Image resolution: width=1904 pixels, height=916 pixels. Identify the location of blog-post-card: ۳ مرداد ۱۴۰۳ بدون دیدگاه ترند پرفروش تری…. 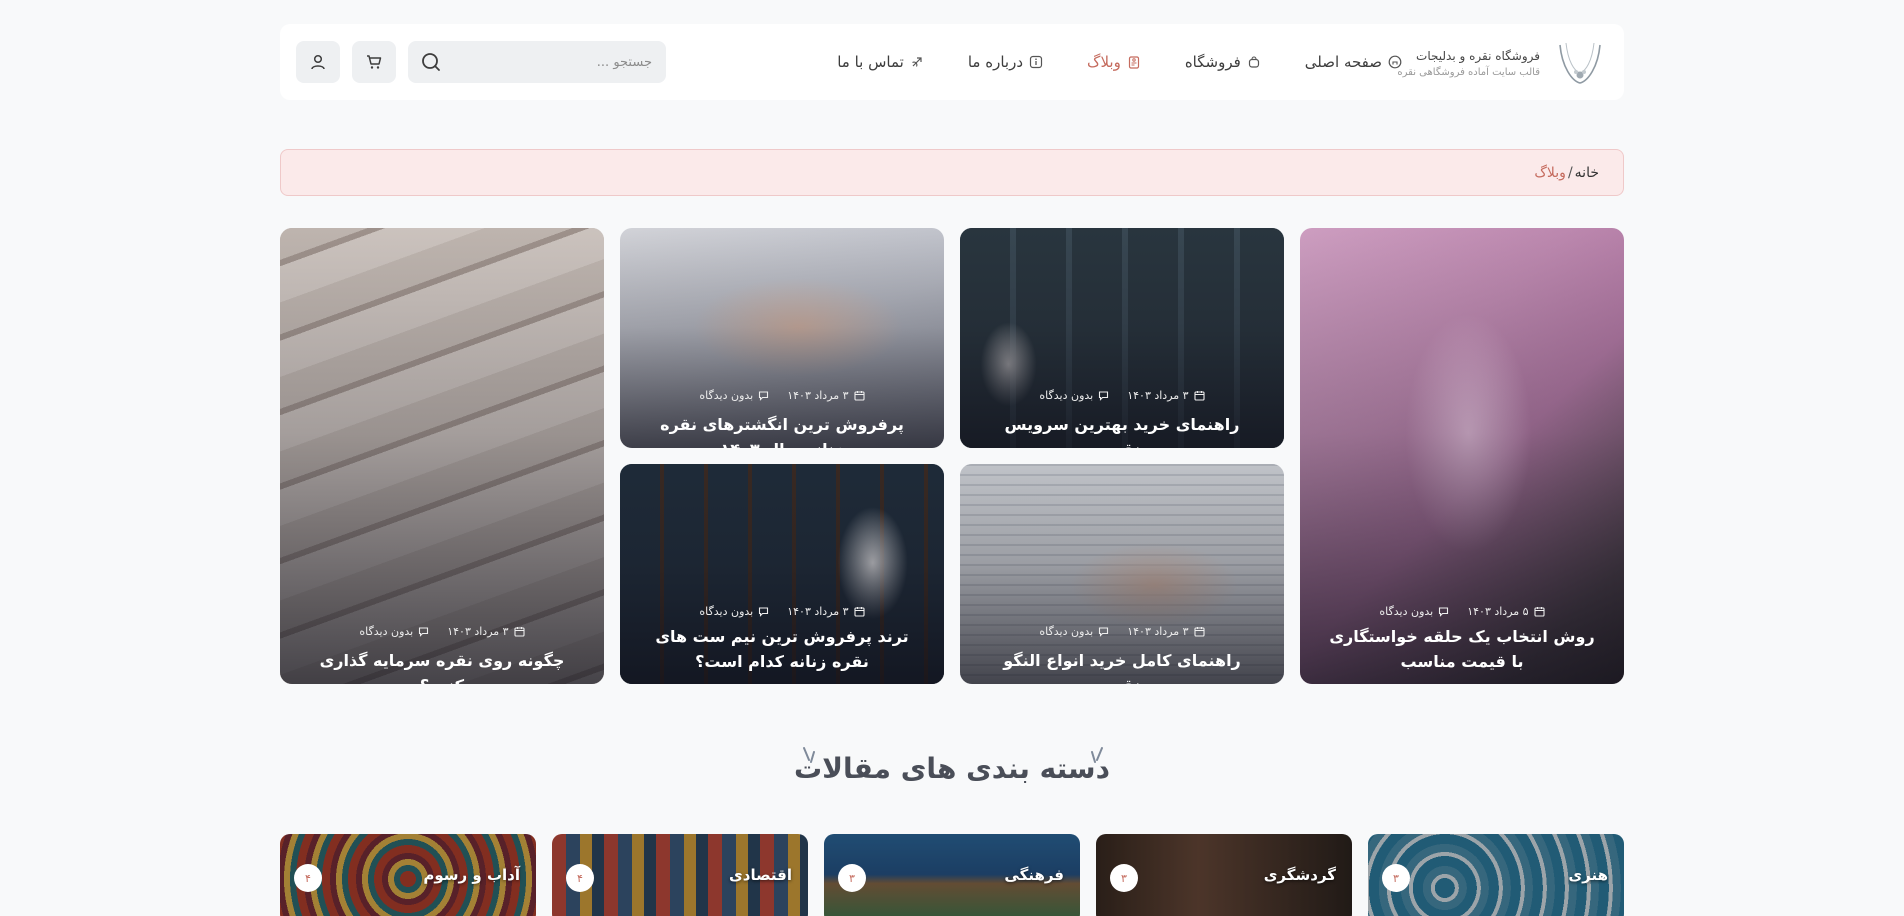
(782, 574).